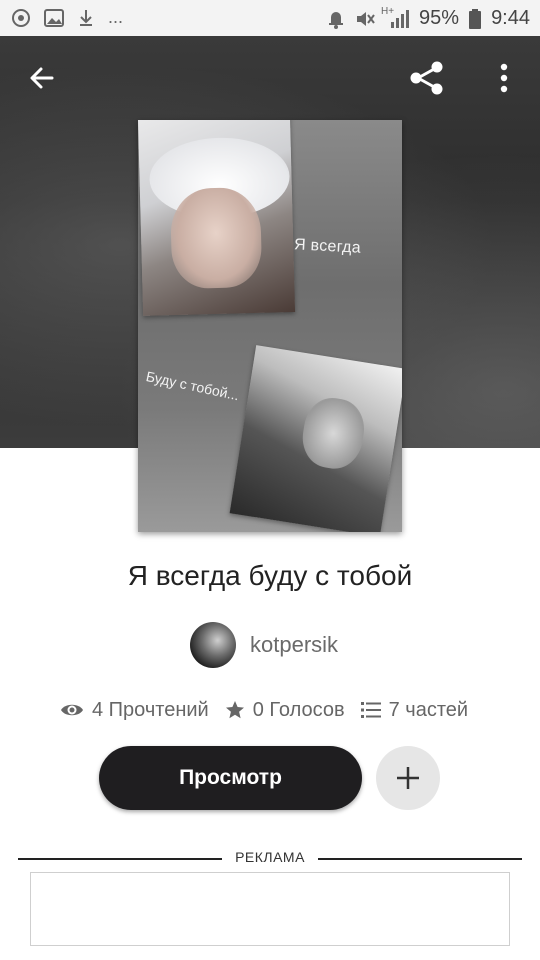  I want to click on ad-label: РЕКЛАМА, so click(270, 857).